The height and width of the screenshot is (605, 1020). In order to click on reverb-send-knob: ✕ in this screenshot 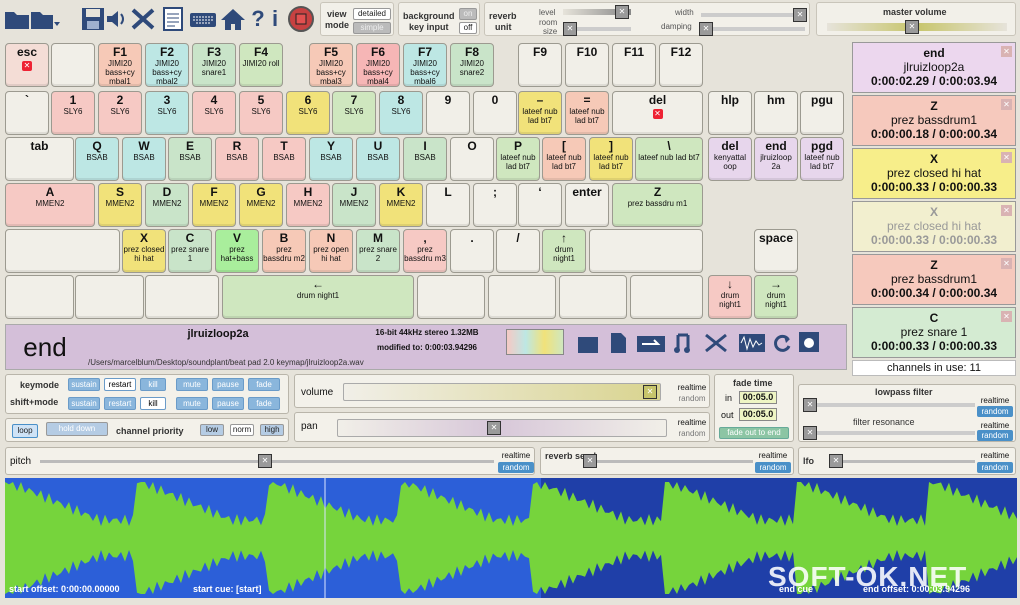, I will do `click(590, 461)`.